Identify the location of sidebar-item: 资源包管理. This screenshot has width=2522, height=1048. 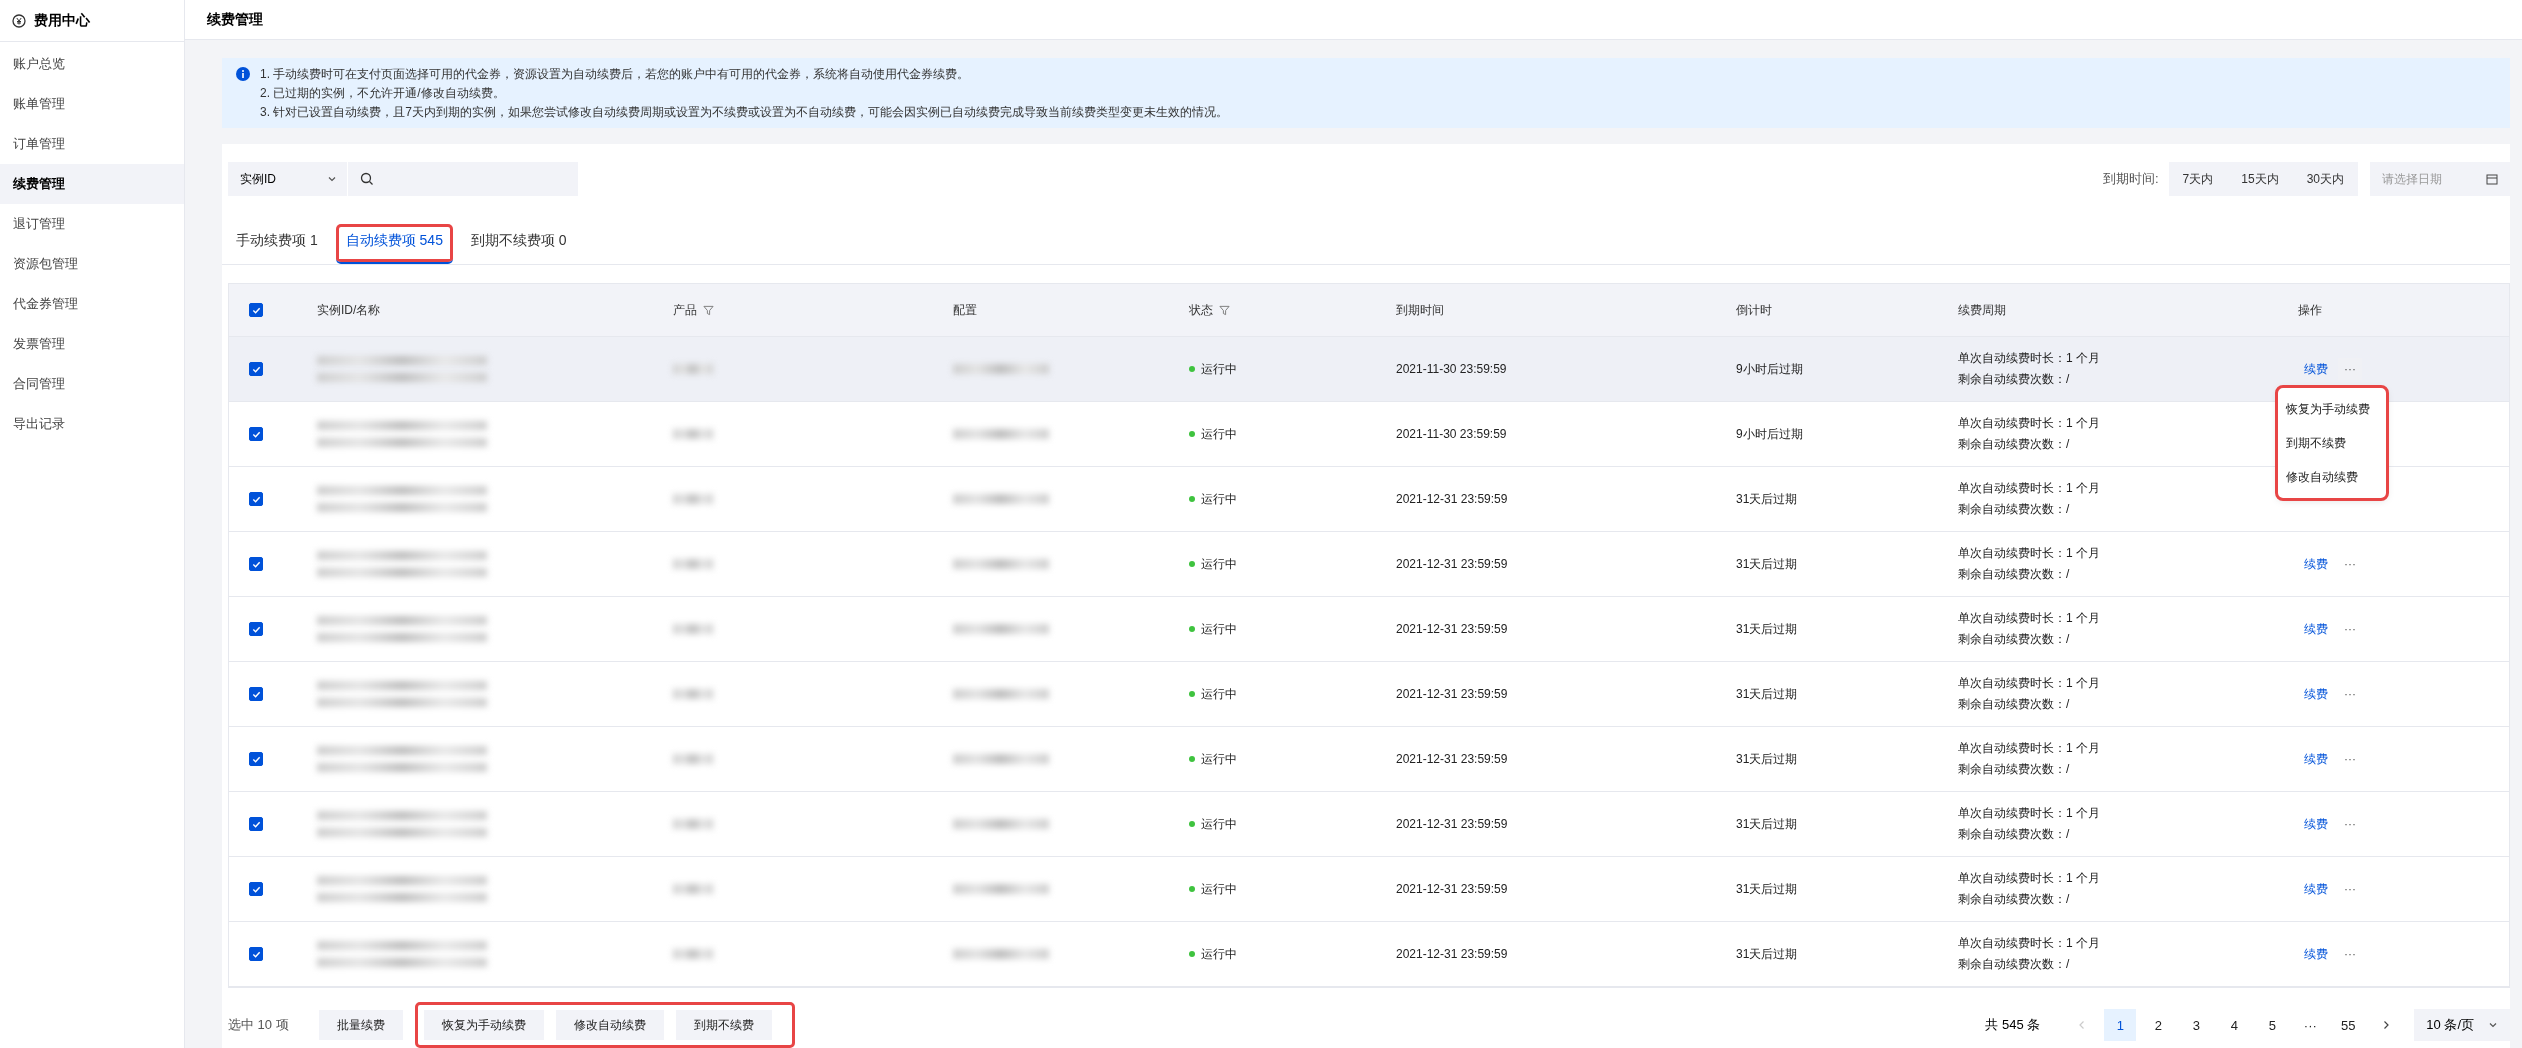
(92, 264).